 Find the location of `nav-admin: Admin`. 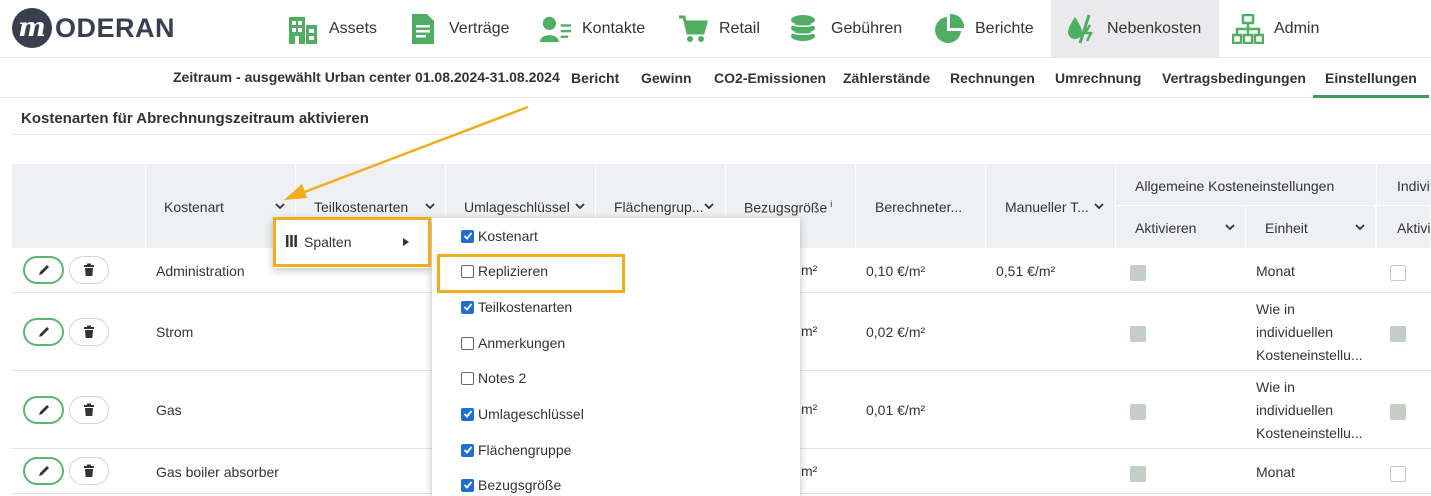

nav-admin: Admin is located at coordinates (1275, 29).